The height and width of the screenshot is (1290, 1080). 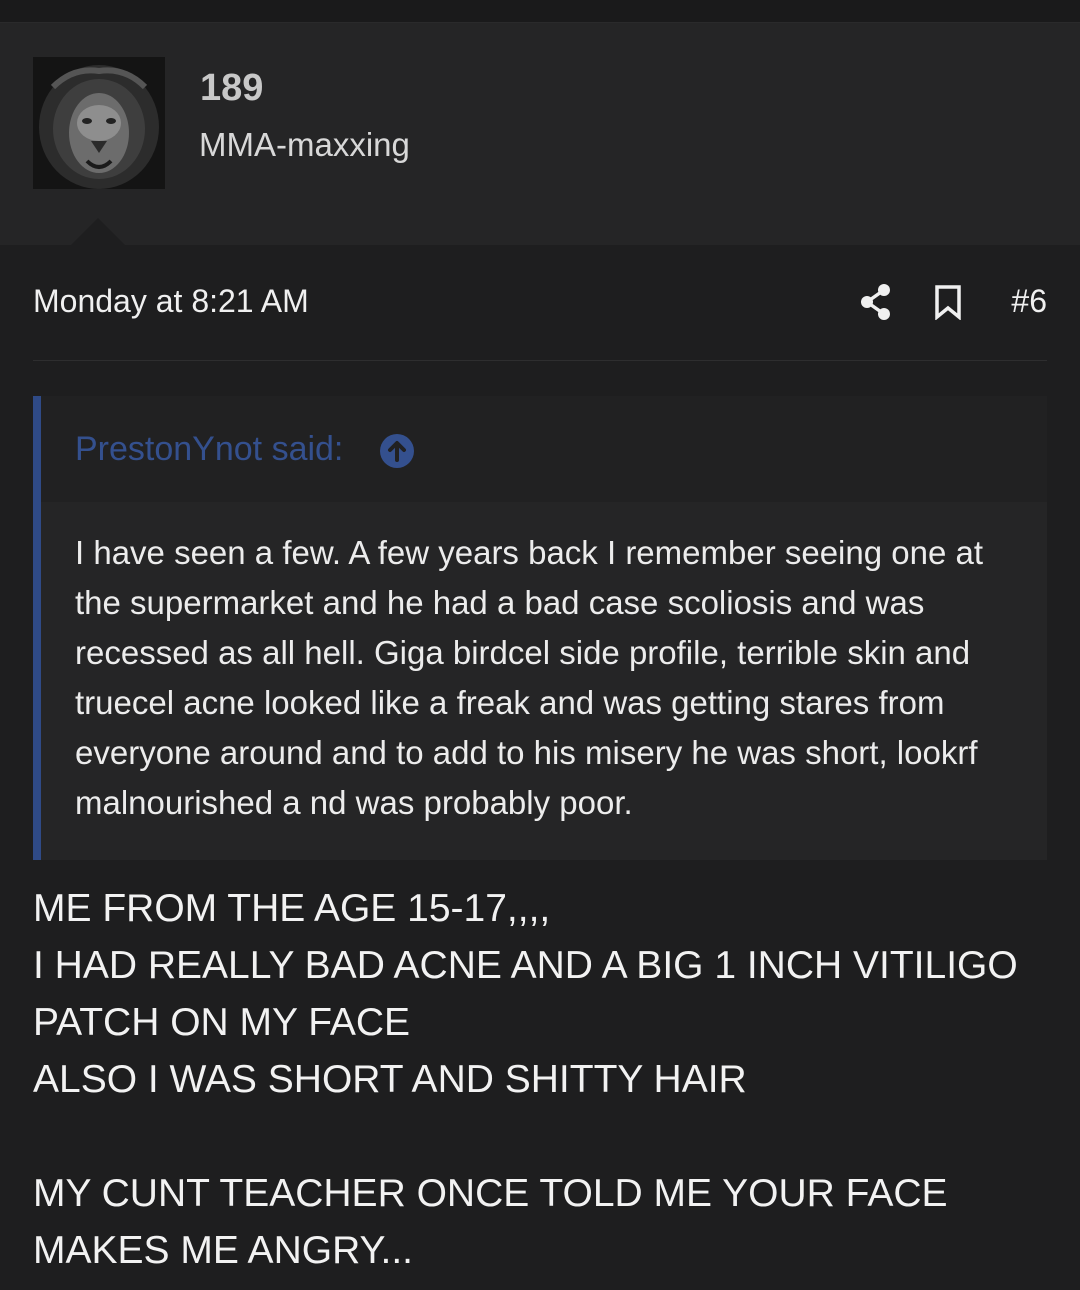 I want to click on meta-divider, so click(x=540, y=360).